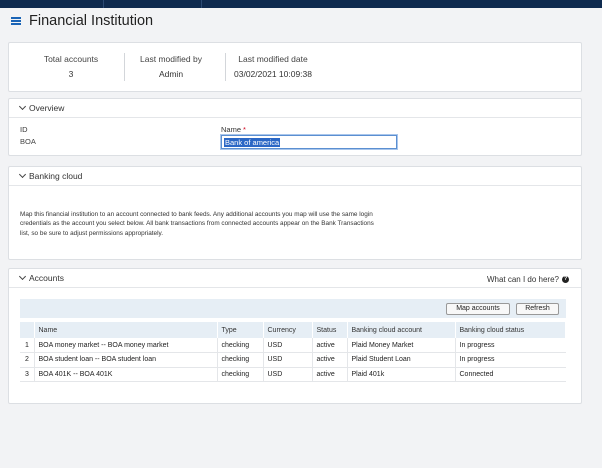 This screenshot has height=468, width=602. I want to click on map-accounts-button: Map accounts, so click(478, 309).